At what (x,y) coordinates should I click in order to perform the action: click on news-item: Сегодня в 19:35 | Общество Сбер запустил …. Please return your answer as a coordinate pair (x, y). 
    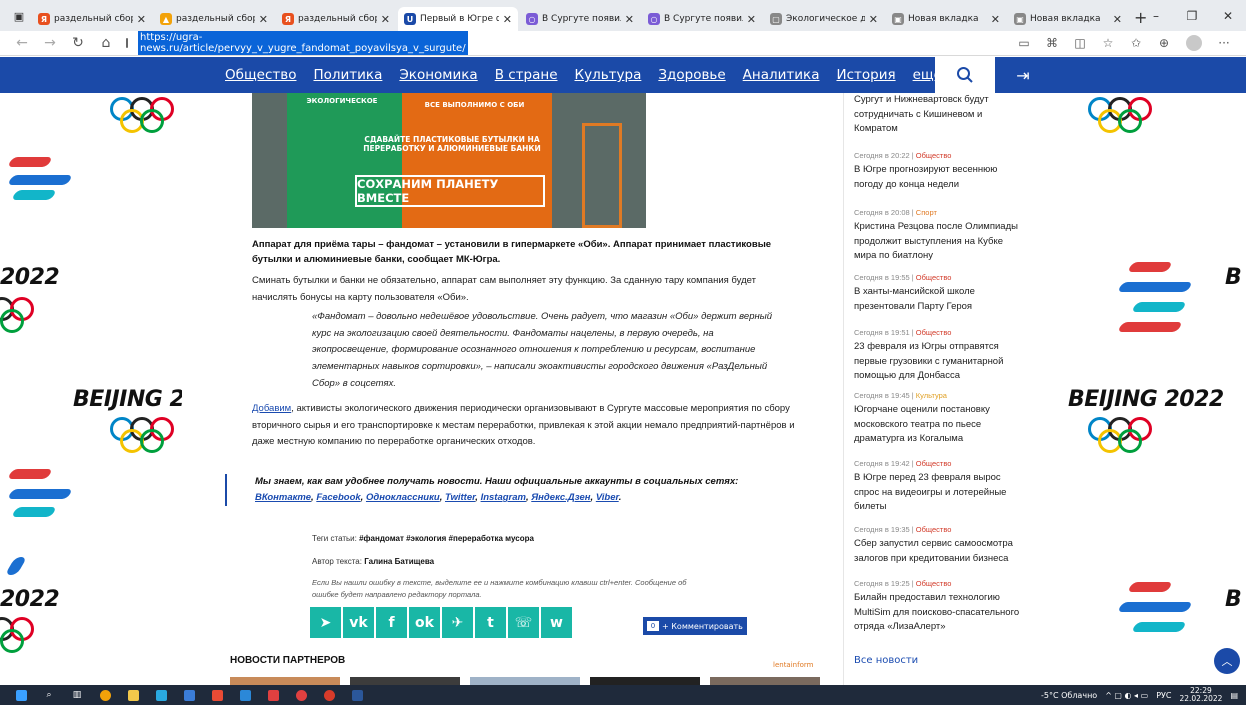
    Looking at the image, I should click on (940, 545).